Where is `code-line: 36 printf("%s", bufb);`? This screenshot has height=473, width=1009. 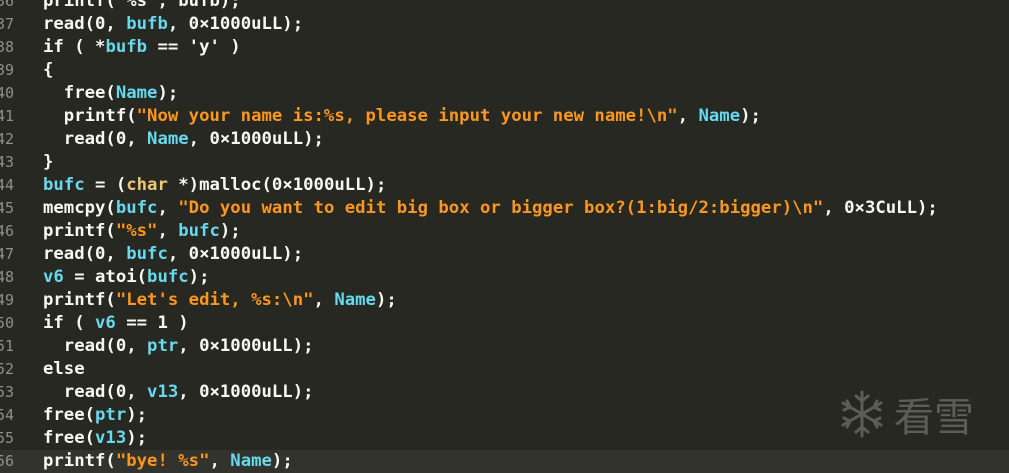
code-line: 36 printf("%s", bufb); is located at coordinates (504, 6).